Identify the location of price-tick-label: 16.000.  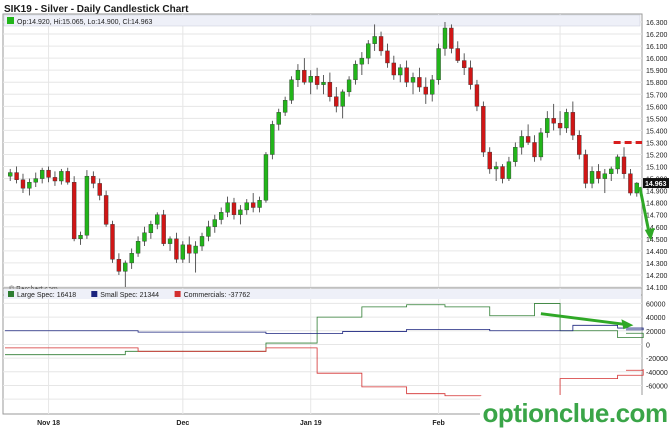
(657, 59).